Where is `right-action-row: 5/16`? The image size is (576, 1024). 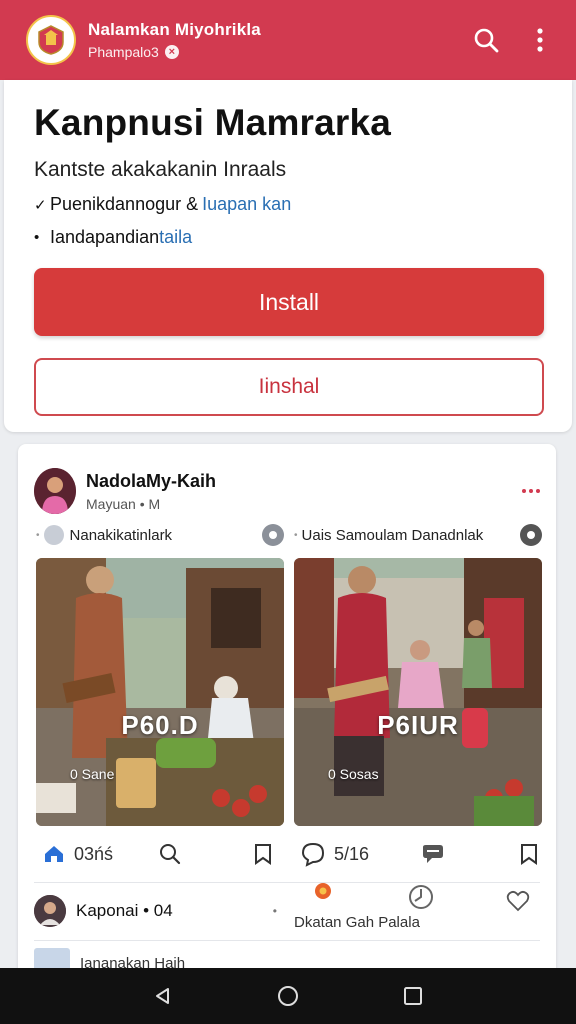
right-action-row: 5/16 is located at coordinates (420, 854).